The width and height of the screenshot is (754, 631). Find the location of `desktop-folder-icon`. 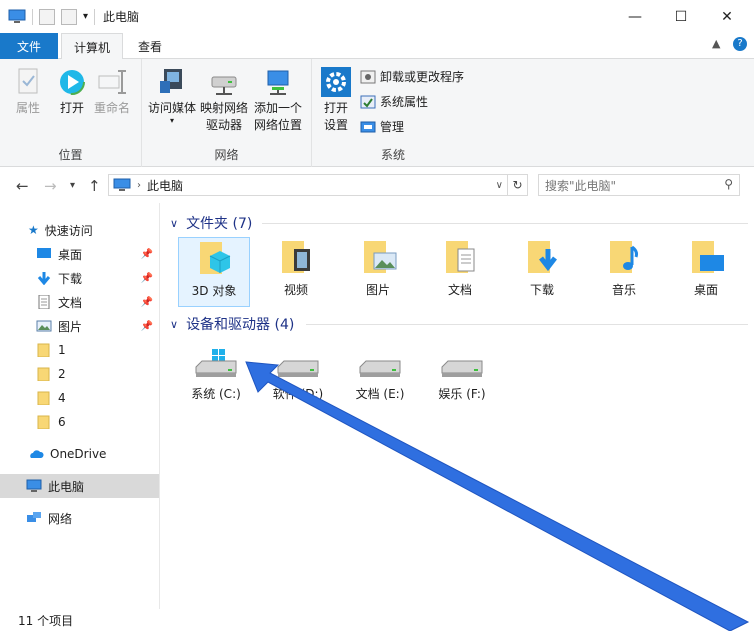

desktop-folder-icon is located at coordinates (708, 257).